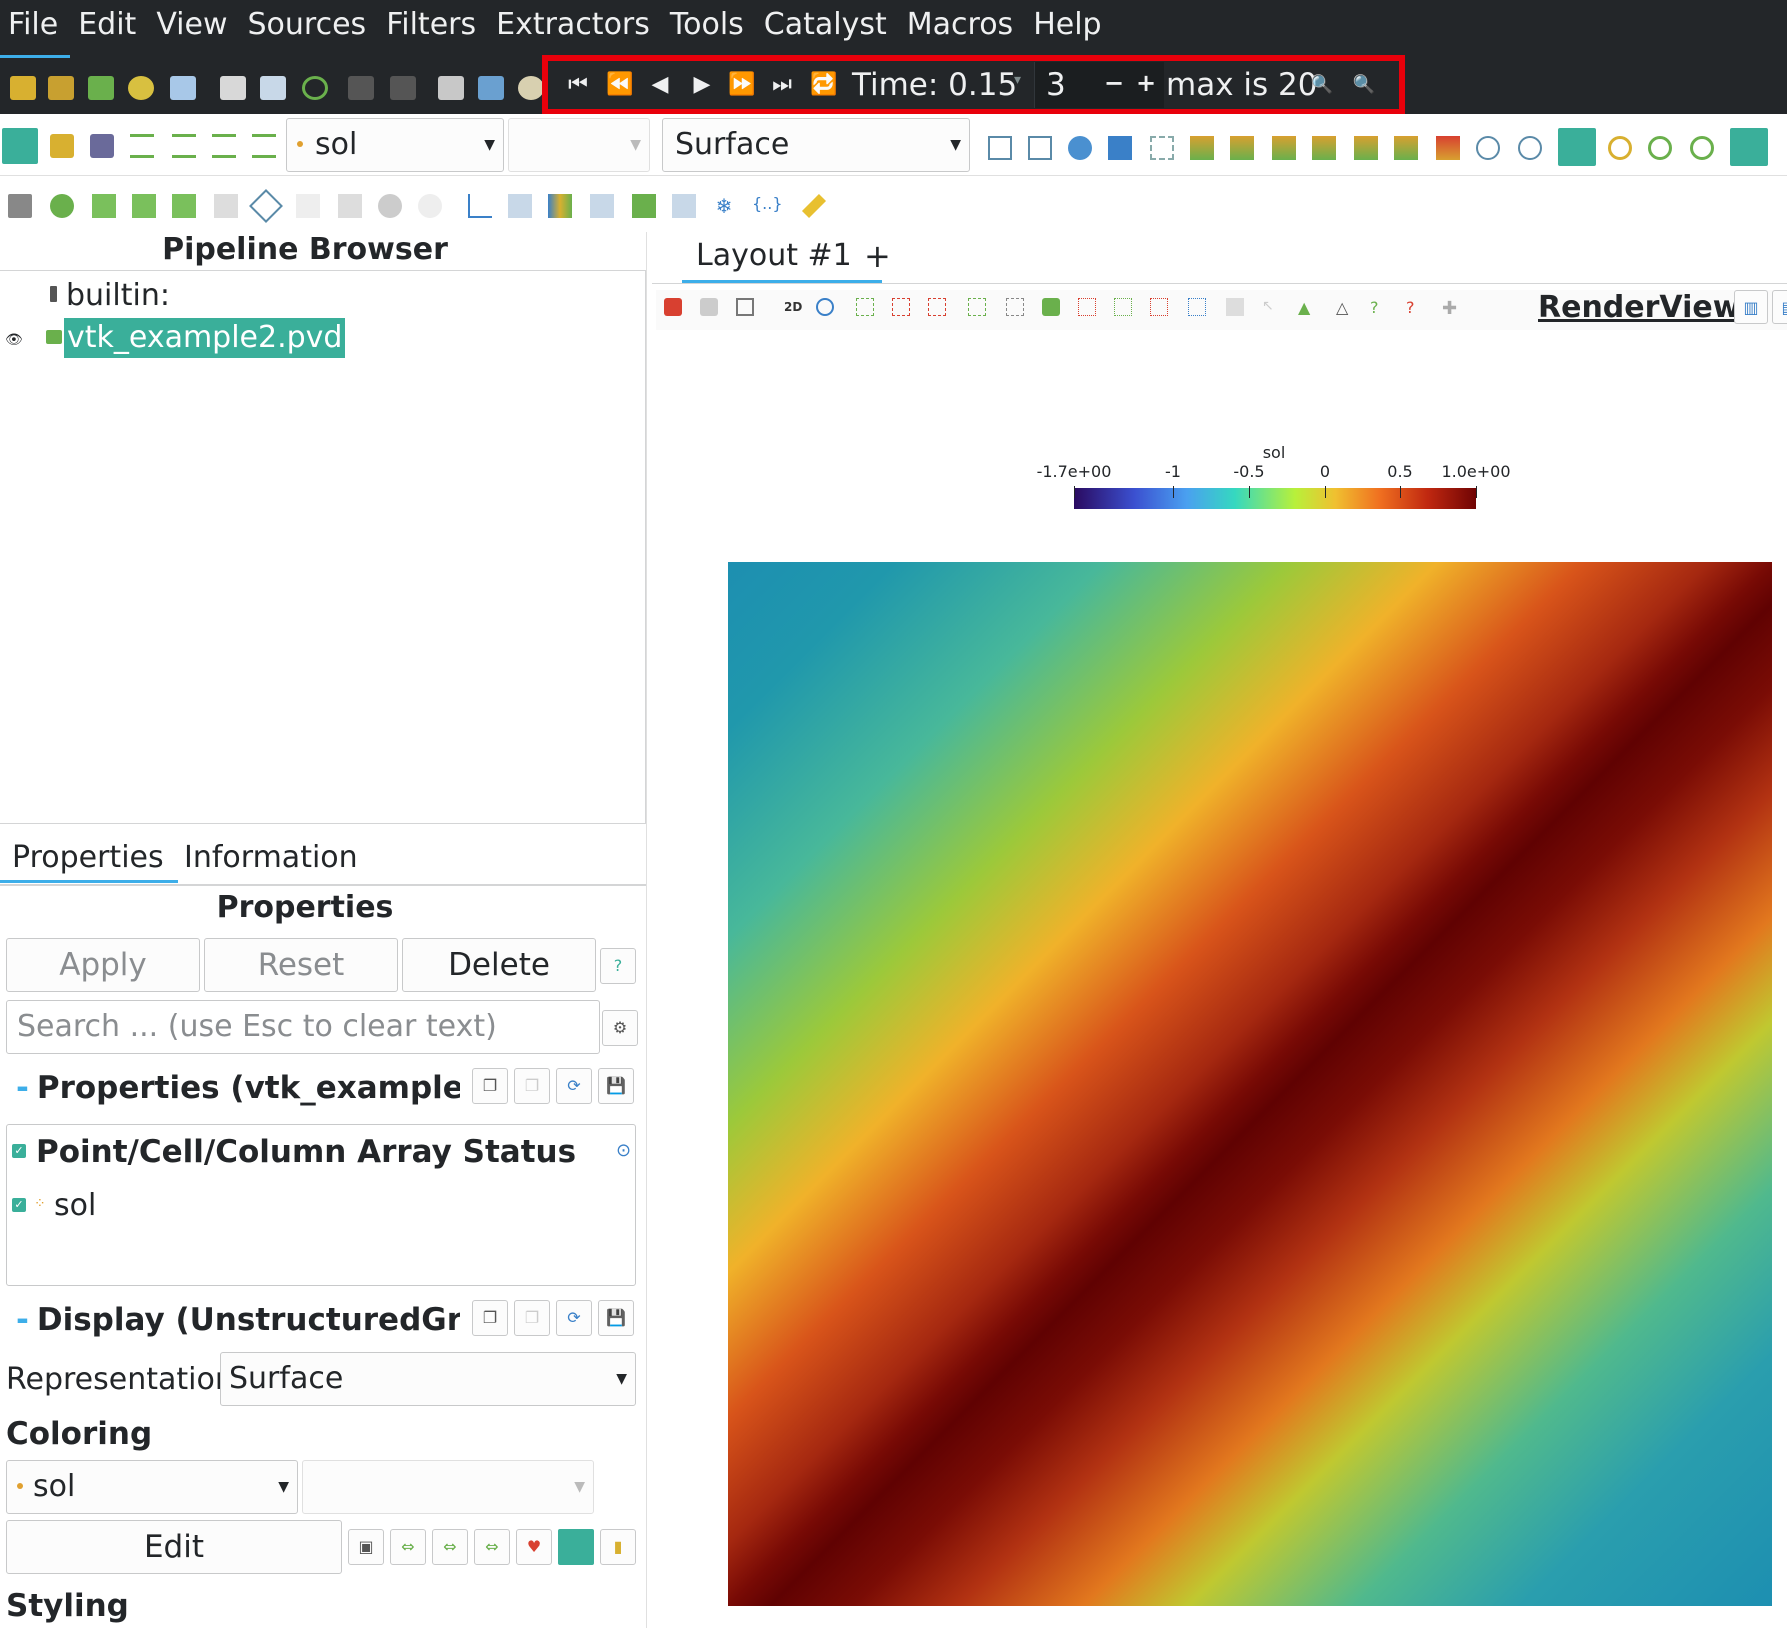  I want to click on contour-icon, so click(62, 206).